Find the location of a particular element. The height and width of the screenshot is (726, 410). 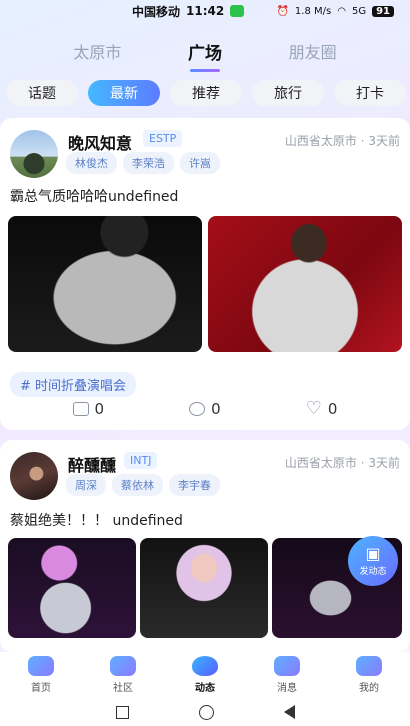

nav-label: 首页 is located at coordinates (41, 688).